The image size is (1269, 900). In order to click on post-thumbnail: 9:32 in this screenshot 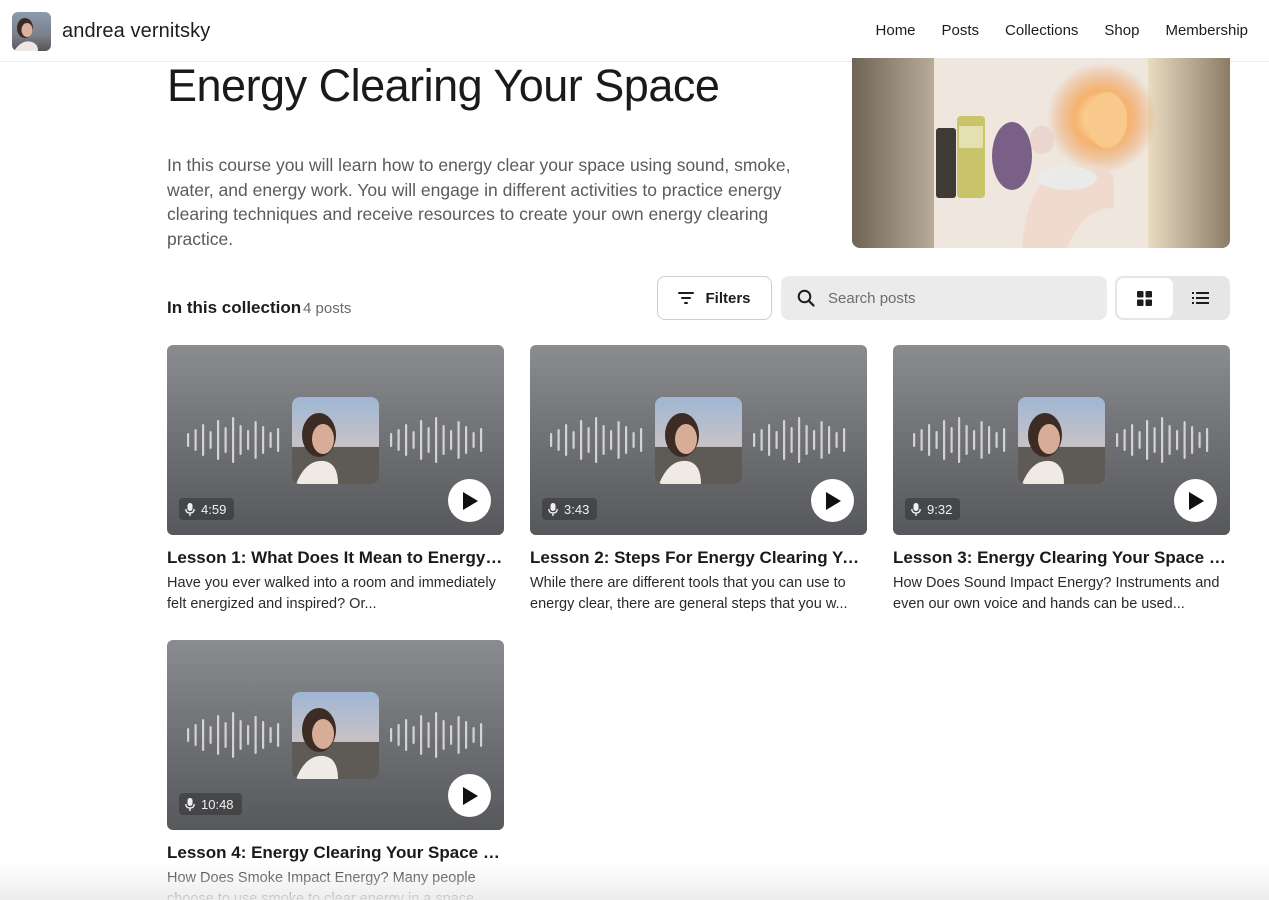, I will do `click(1061, 440)`.